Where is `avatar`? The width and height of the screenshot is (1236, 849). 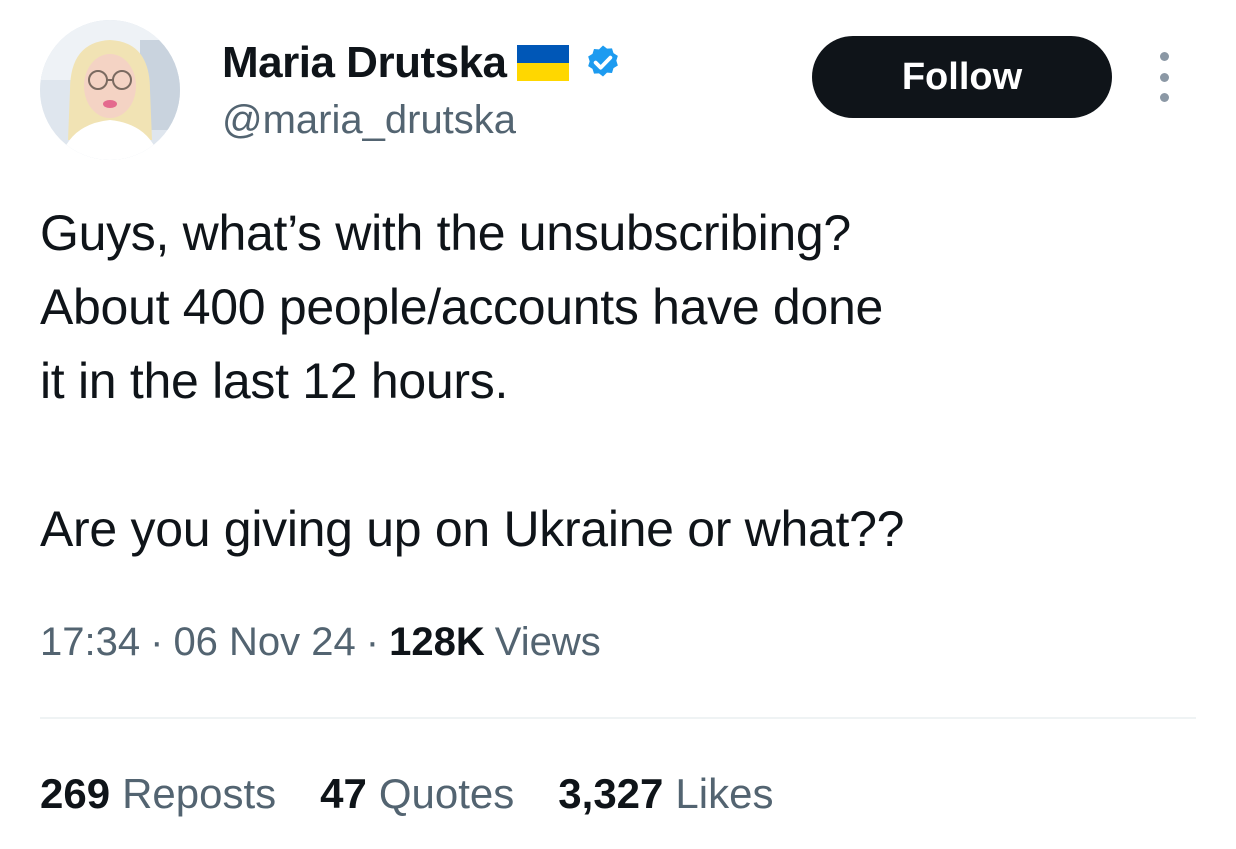 avatar is located at coordinates (110, 90).